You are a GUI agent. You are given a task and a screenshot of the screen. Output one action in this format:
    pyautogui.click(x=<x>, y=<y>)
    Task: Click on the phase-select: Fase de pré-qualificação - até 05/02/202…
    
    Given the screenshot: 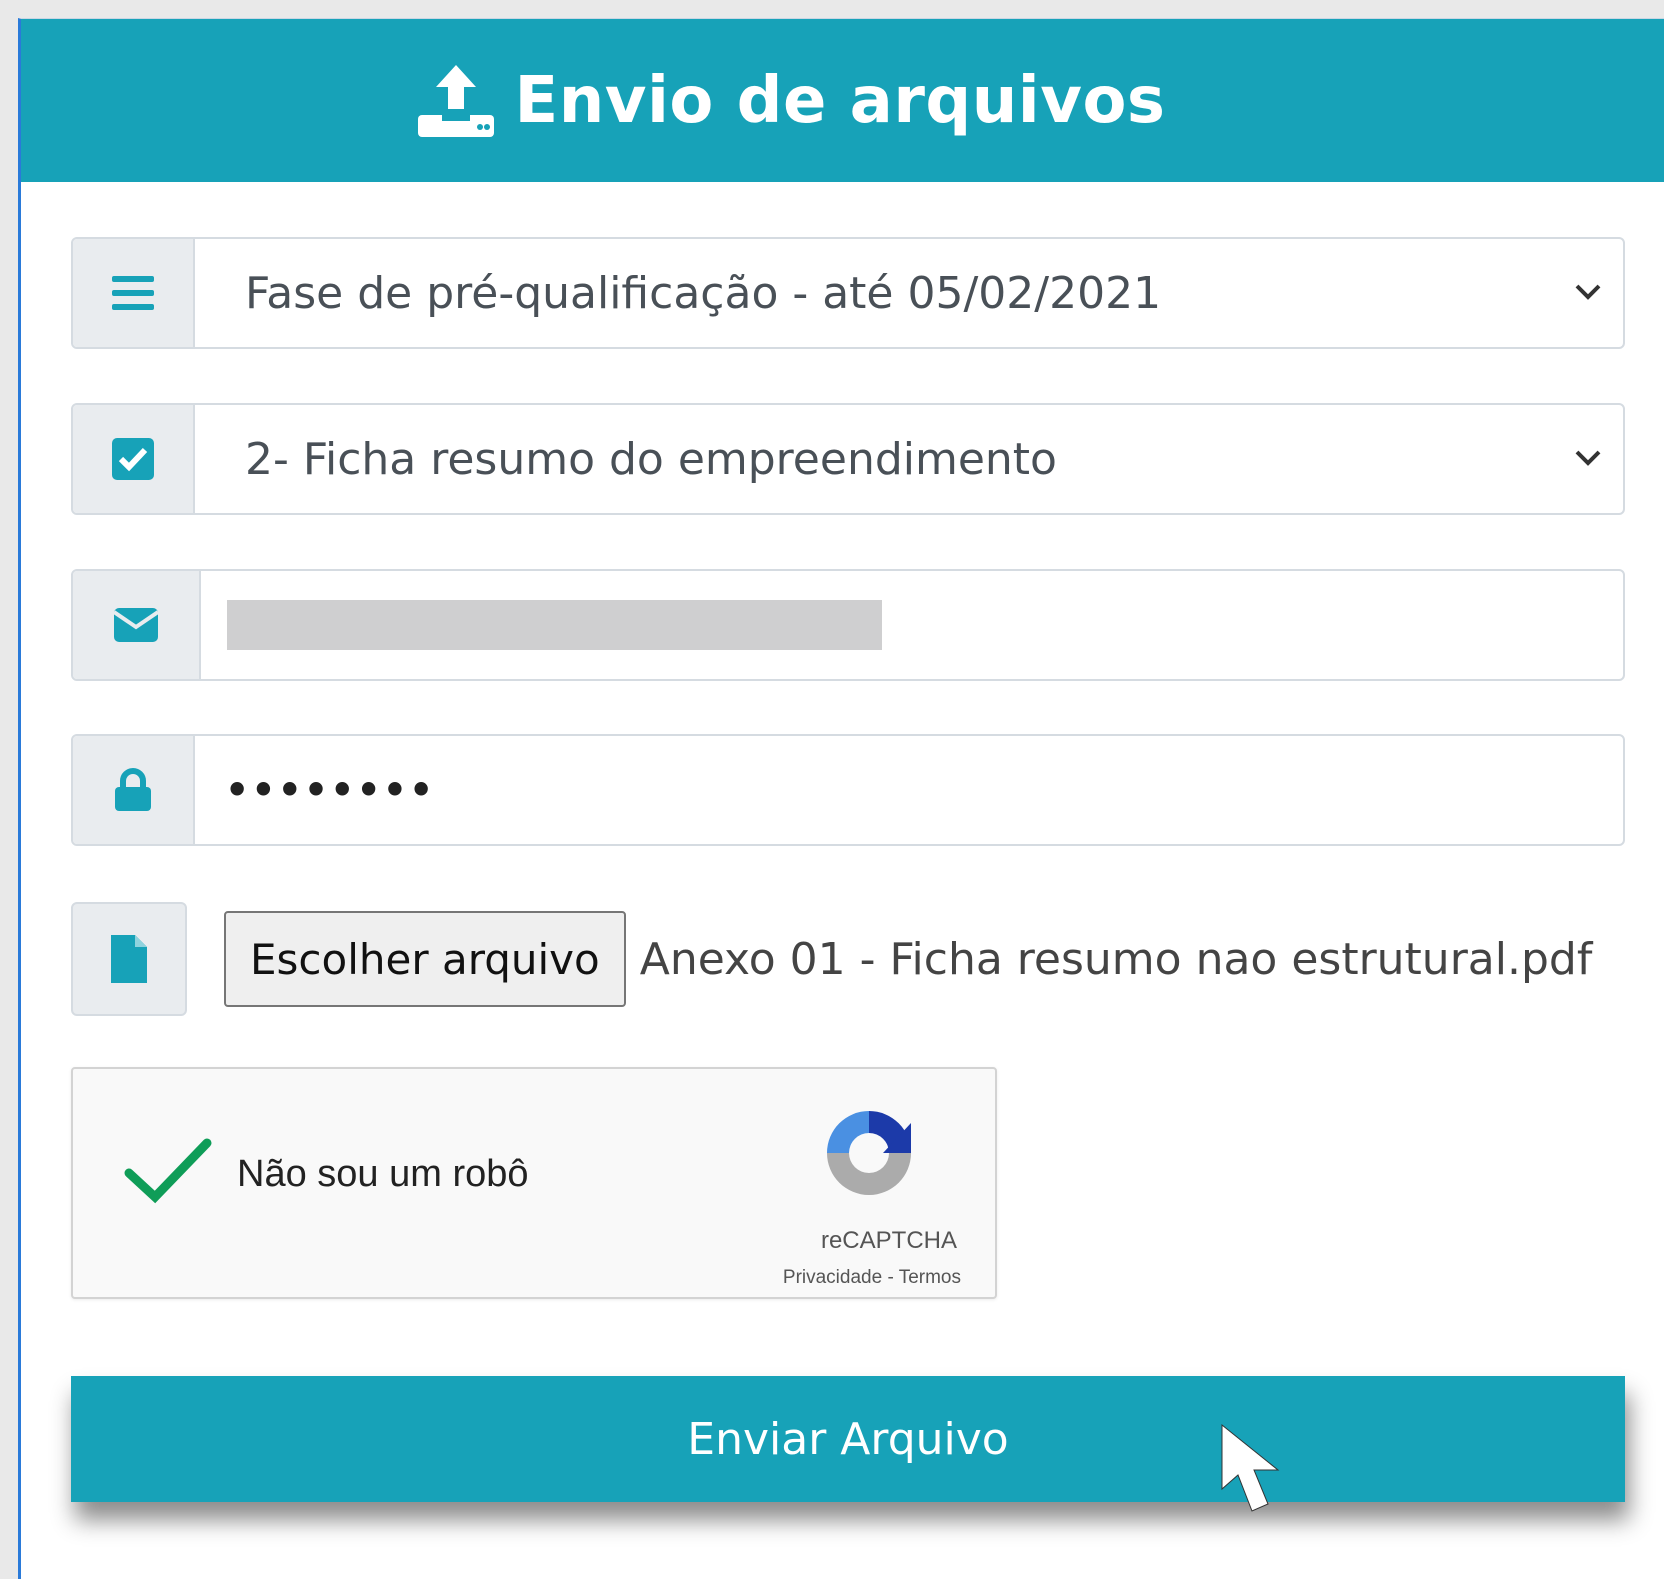 What is the action you would take?
    pyautogui.click(x=909, y=293)
    